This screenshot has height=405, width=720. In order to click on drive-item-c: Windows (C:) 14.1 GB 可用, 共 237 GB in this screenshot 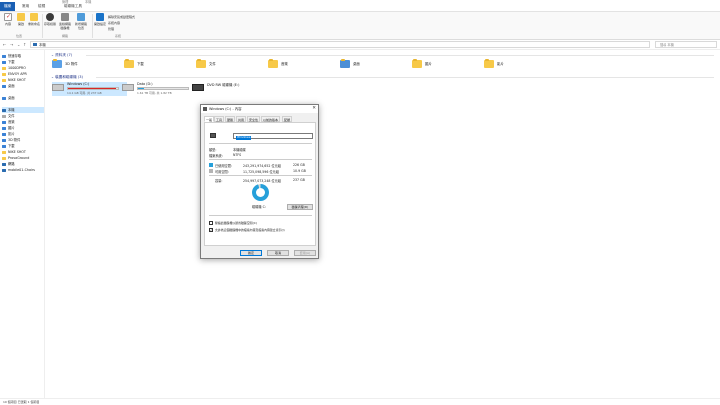, I will do `click(89, 89)`.